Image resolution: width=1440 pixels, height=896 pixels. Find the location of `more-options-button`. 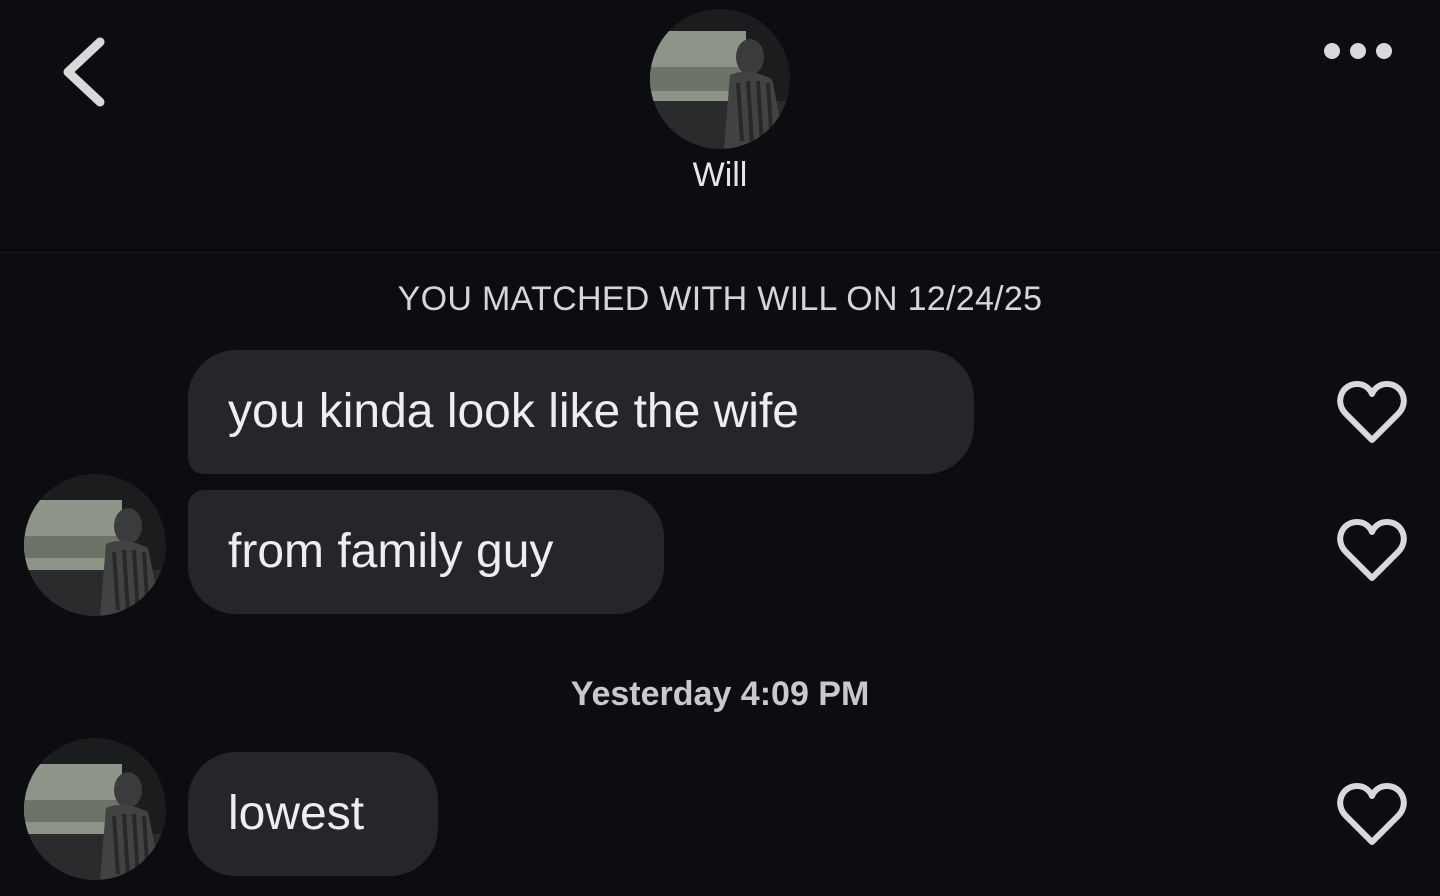

more-options-button is located at coordinates (1358, 51).